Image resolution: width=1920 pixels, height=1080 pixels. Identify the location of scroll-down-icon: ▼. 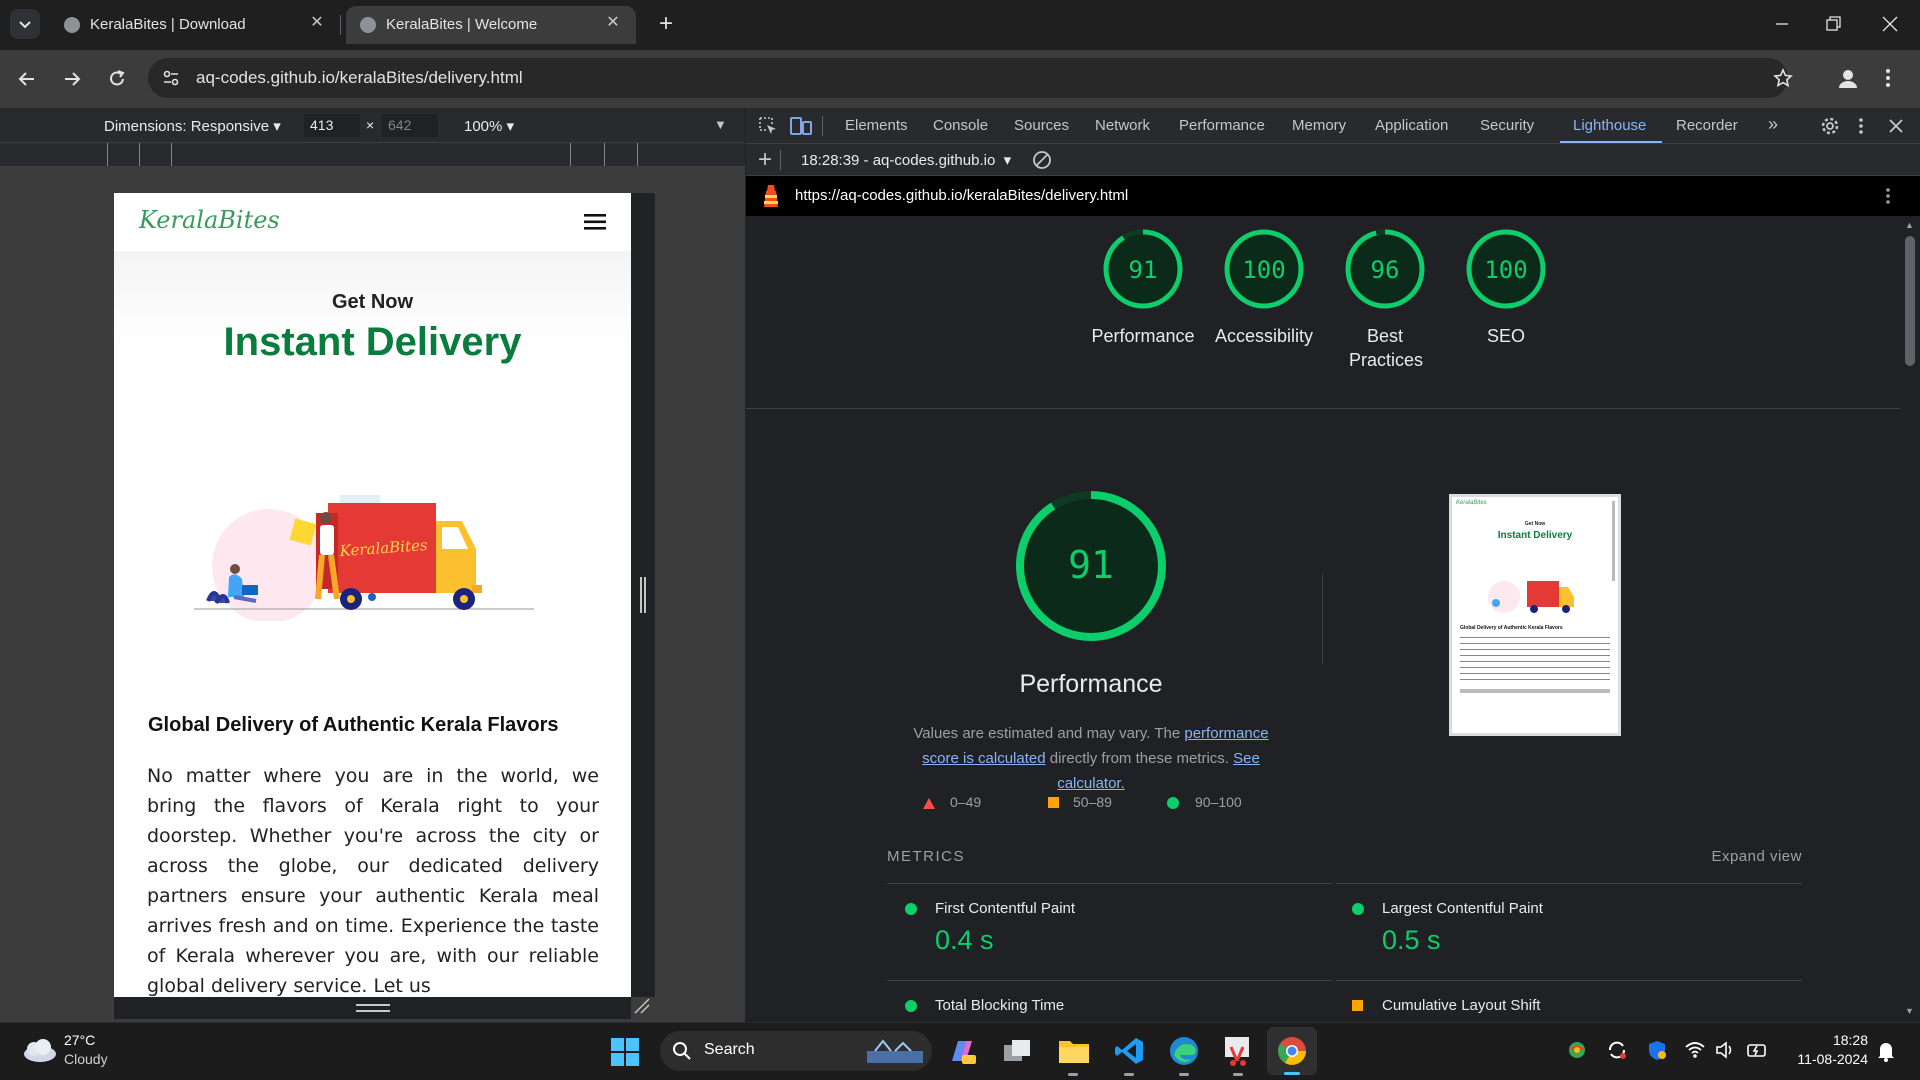
(1909, 1011).